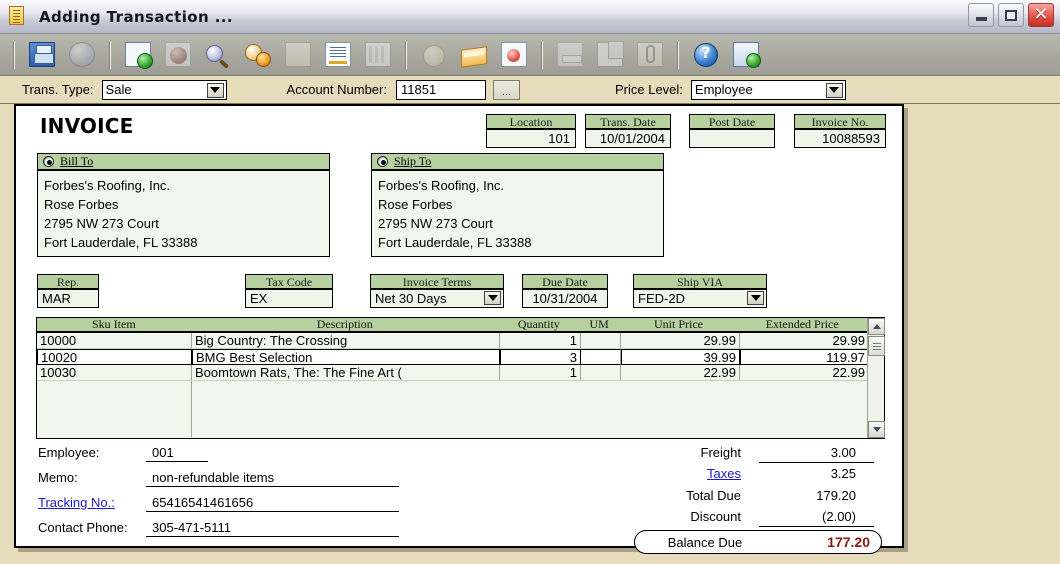 Image resolution: width=1060 pixels, height=564 pixels. What do you see at coordinates (600, 324) in the screenshot?
I see `column-header-um: UM` at bounding box center [600, 324].